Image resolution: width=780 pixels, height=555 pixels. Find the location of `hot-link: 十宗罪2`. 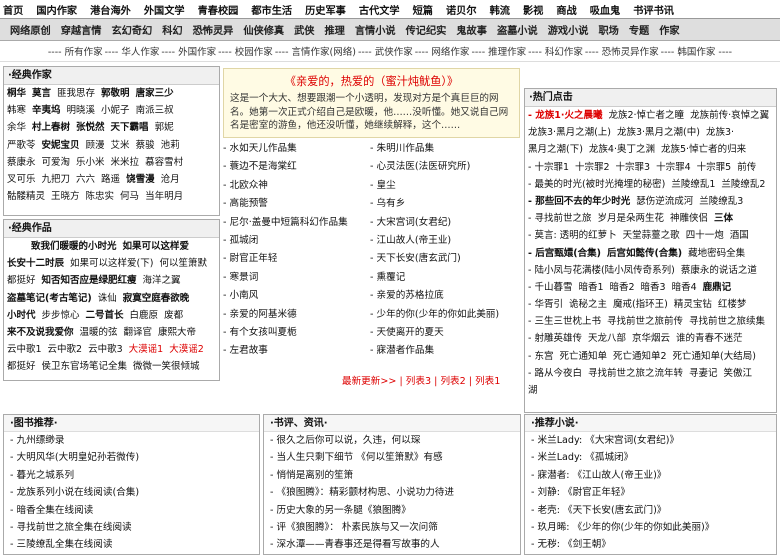

hot-link: 十宗罪2 is located at coordinates (592, 167).